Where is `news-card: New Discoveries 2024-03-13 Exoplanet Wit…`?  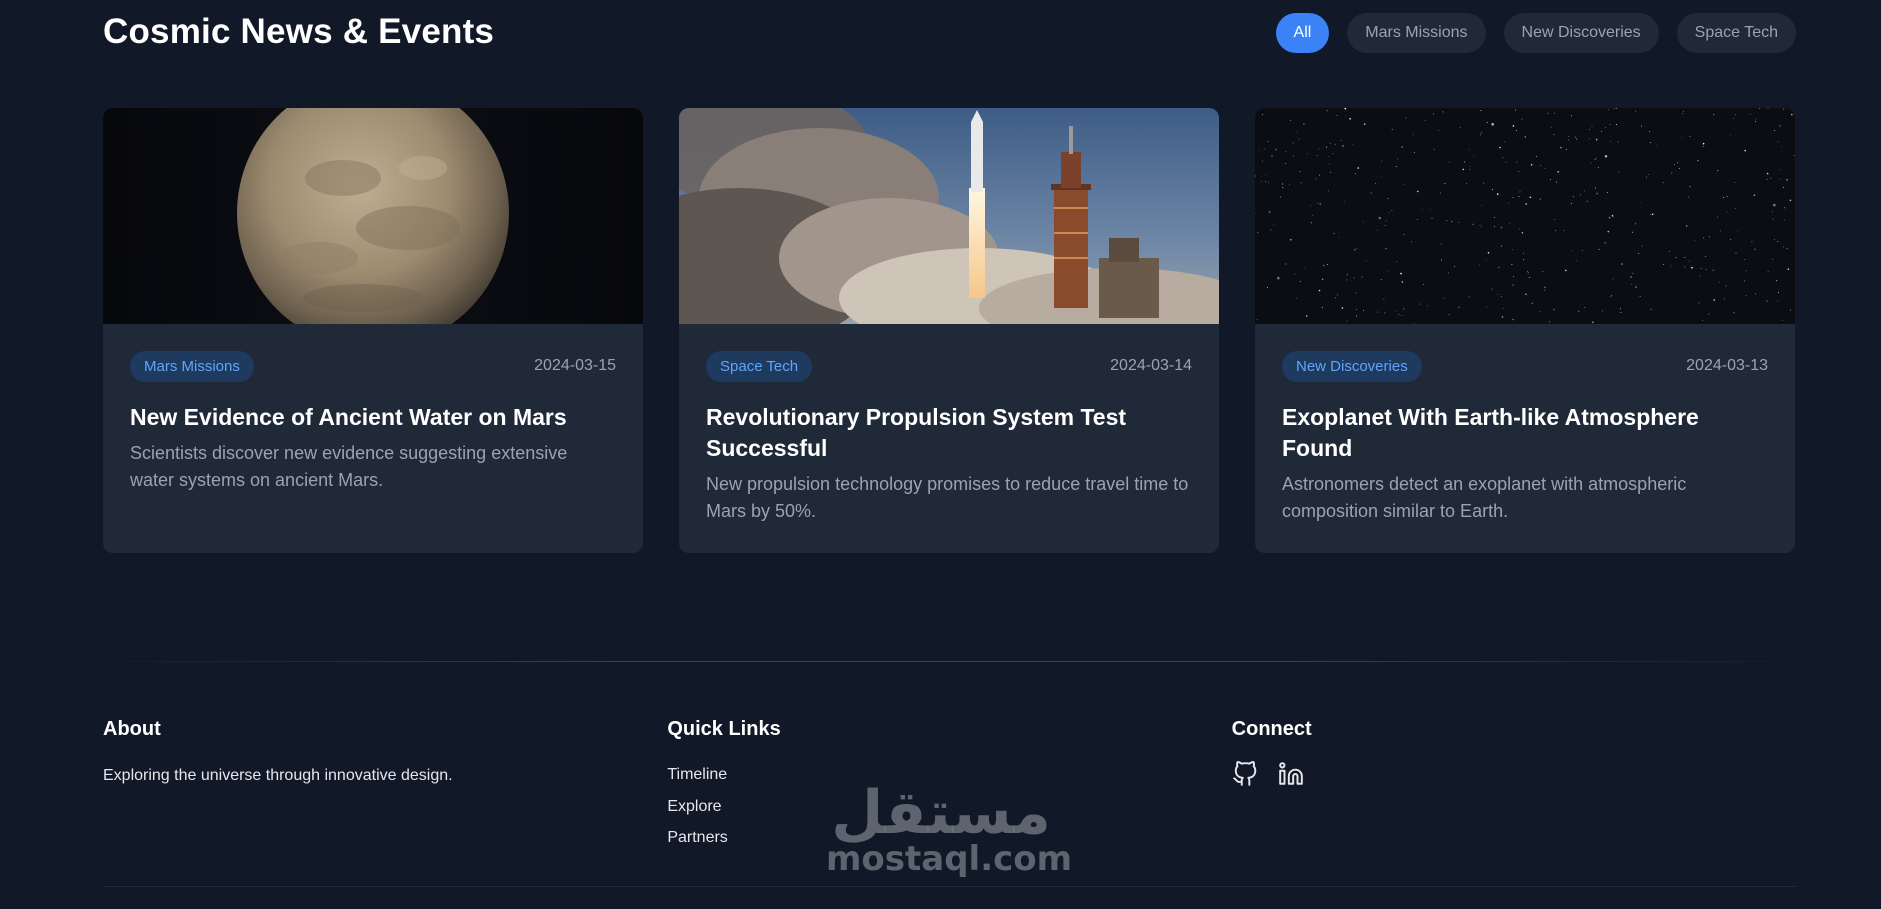 news-card: New Discoveries 2024-03-13 Exoplanet Wit… is located at coordinates (1525, 330).